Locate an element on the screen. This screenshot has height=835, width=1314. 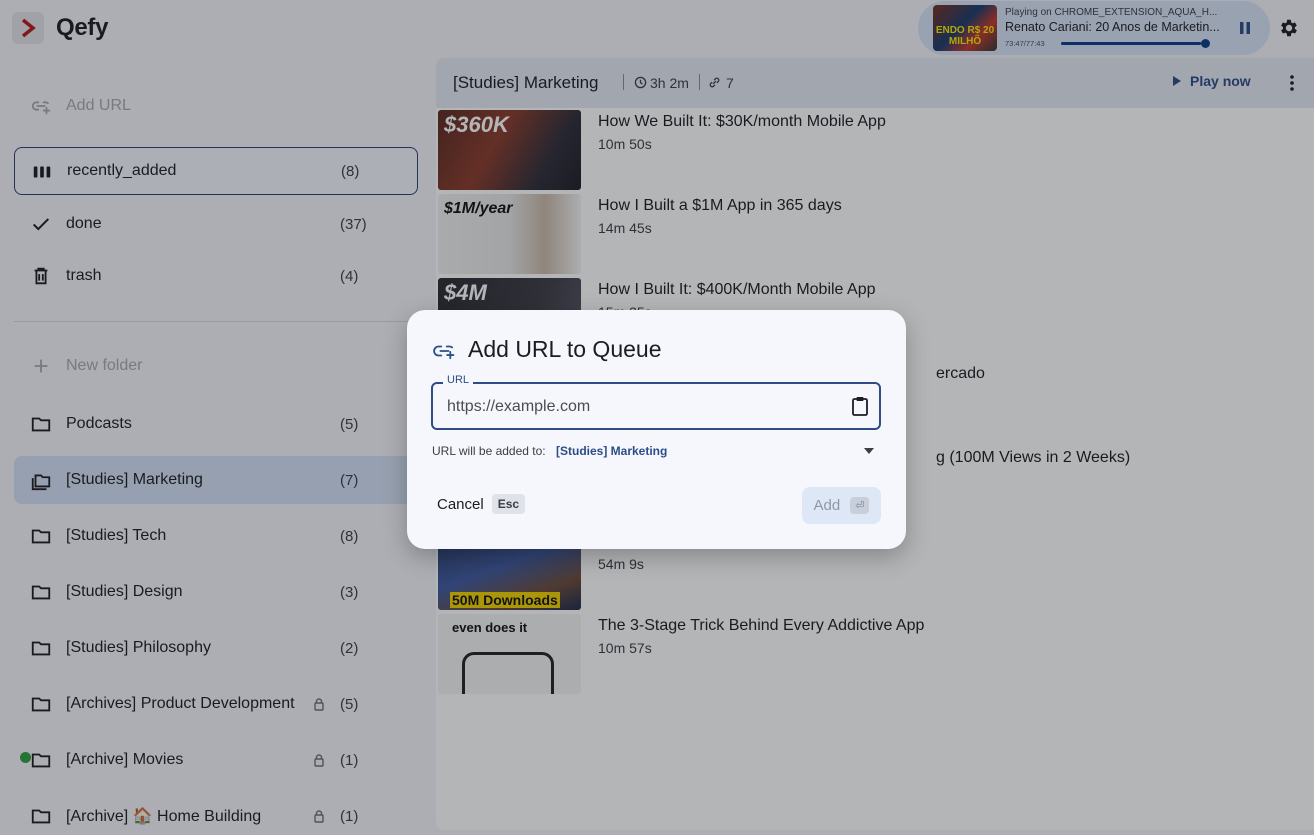
add-button: Add ⏎ is located at coordinates (841, 505).